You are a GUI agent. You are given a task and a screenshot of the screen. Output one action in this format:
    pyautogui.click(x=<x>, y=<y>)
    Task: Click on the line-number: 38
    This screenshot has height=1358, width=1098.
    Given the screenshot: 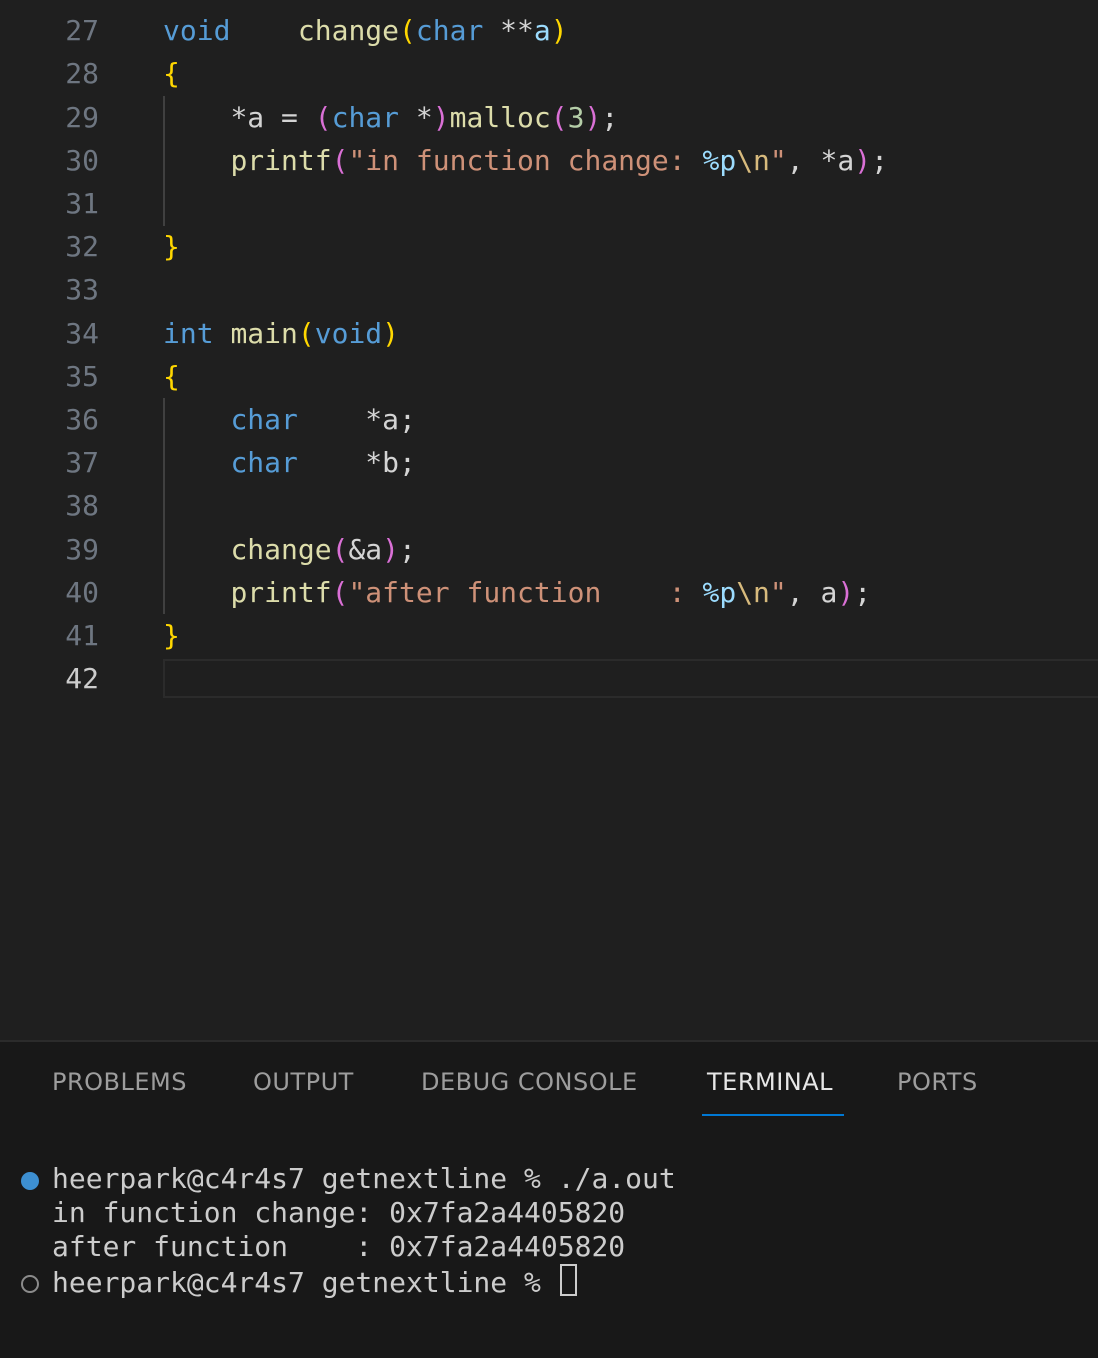 What is the action you would take?
    pyautogui.click(x=82, y=505)
    